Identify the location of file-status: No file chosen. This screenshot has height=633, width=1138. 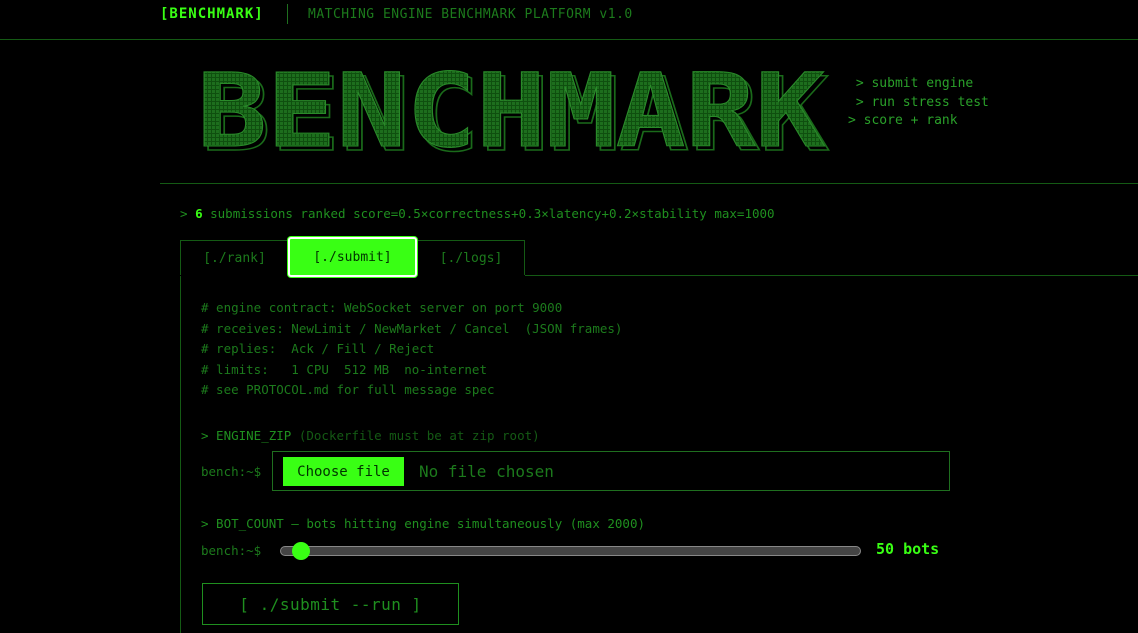
(486, 471).